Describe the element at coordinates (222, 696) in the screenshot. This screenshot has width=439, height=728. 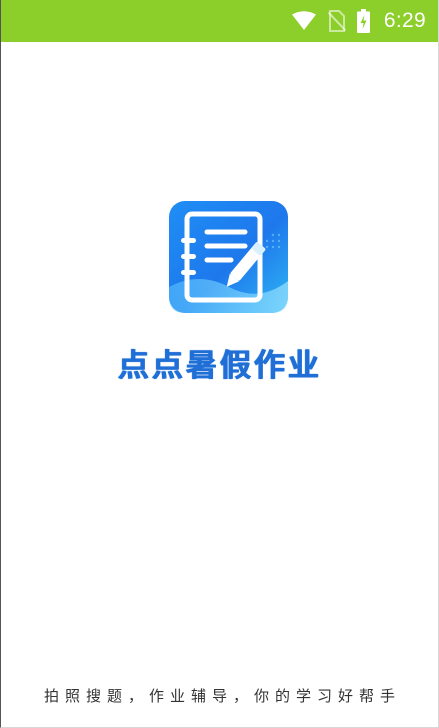
I see `app-tagline: 拍照搜题，作业辅导，你的学习好帮手` at that location.